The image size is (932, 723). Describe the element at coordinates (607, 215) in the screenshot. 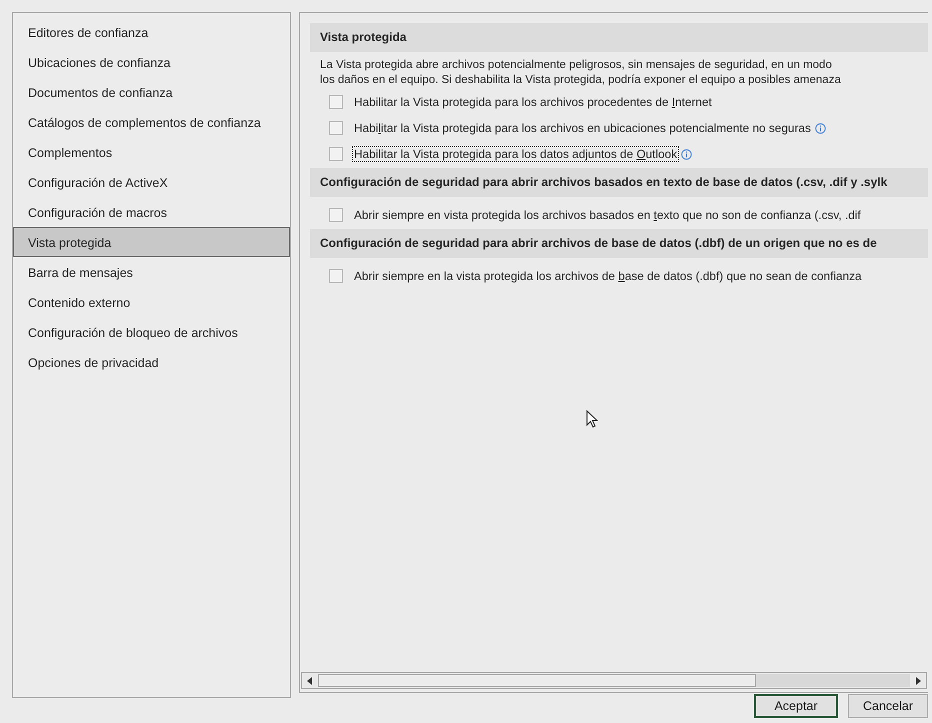

I see `checkbox-label: Abrir siempre en vista protegida los archivos basados en texto que no son de confianza (.csv, .dif` at that location.